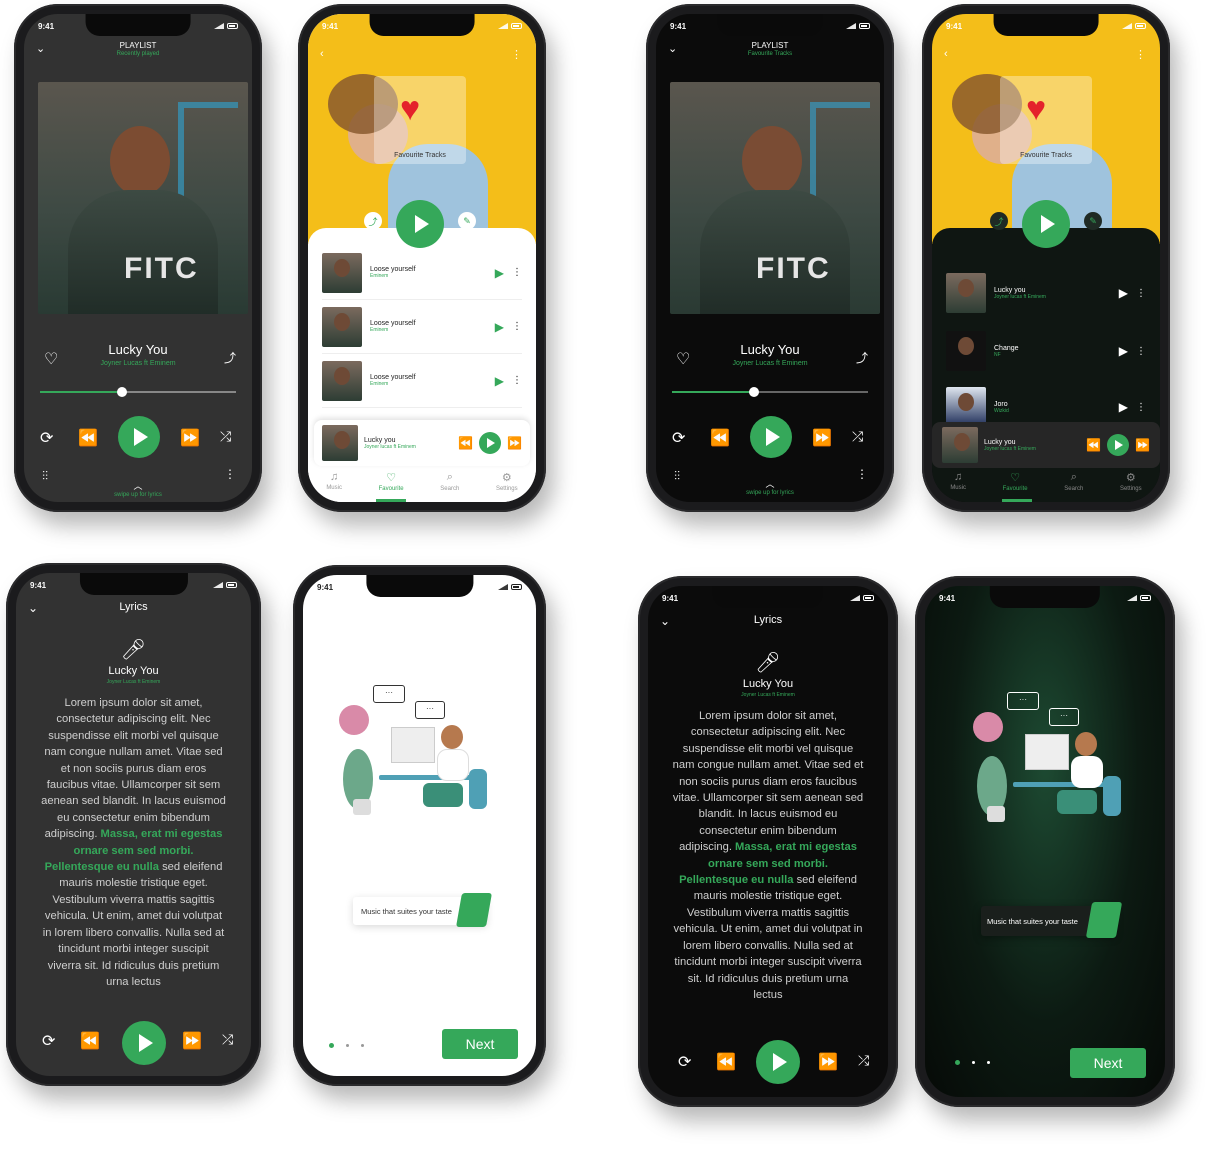 This screenshot has width=1223, height=1160. Describe the element at coordinates (770, 349) in the screenshot. I see `song-title: Lucky You` at that location.